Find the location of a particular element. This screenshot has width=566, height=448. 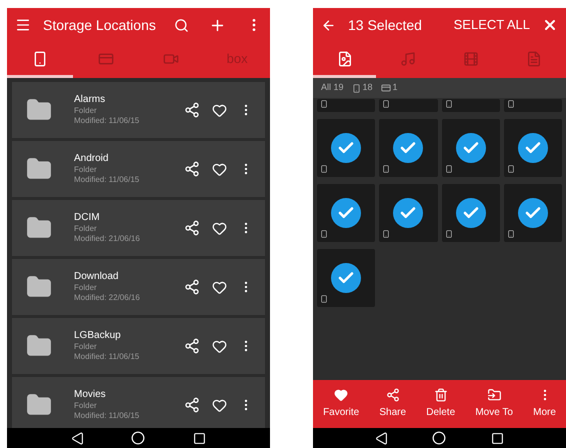

modified-date: Modified: 22/06/16 is located at coordinates (107, 298).